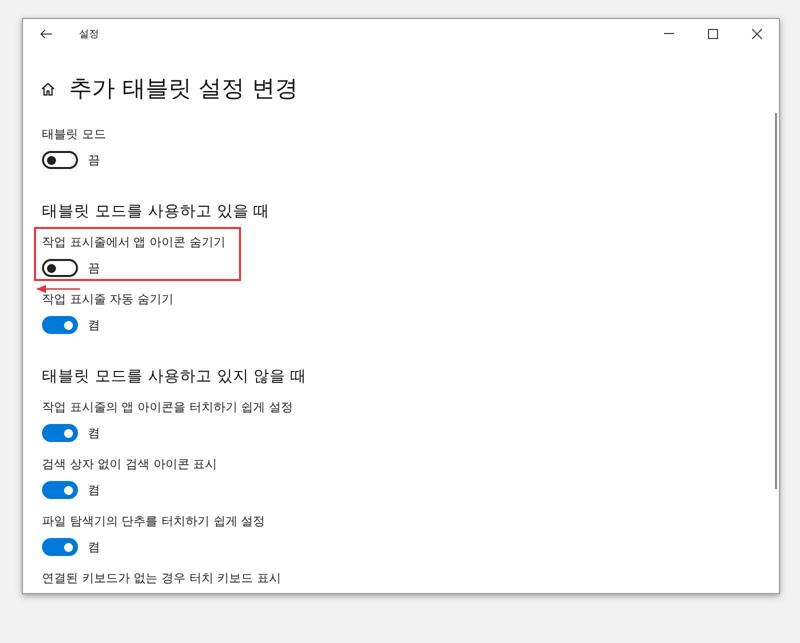  I want to click on setting-label: 태블릿 모드, so click(74, 134).